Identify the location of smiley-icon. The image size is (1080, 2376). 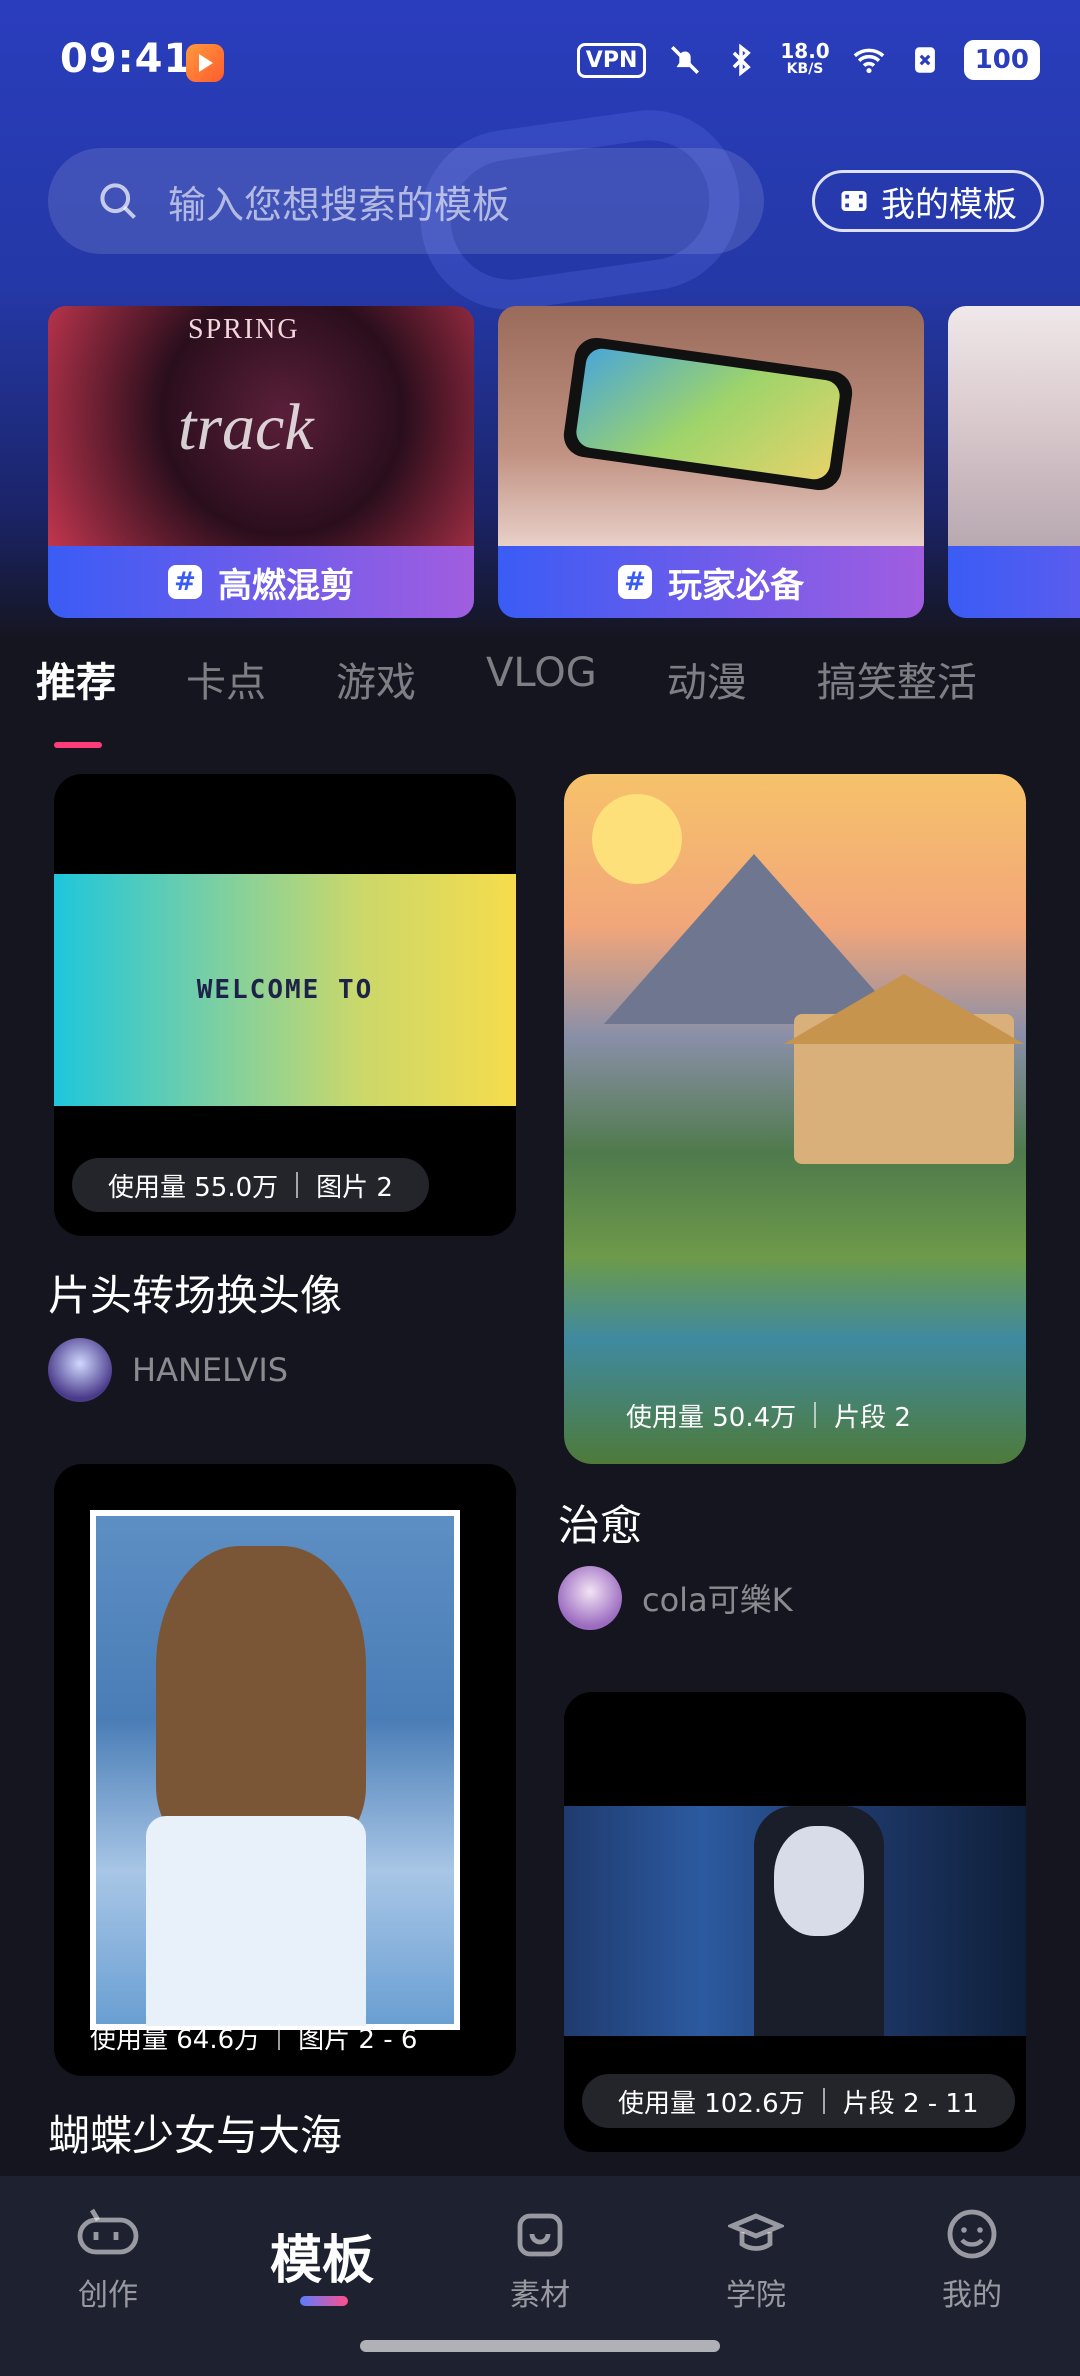
(972, 2234).